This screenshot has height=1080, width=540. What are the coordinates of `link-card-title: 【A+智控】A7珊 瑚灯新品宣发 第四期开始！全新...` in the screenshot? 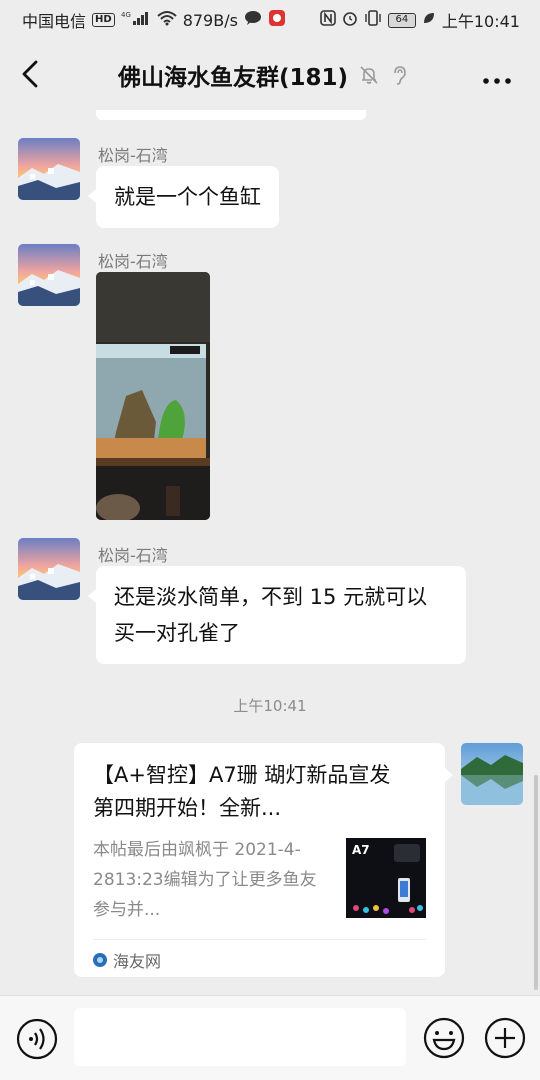 It's located at (242, 791).